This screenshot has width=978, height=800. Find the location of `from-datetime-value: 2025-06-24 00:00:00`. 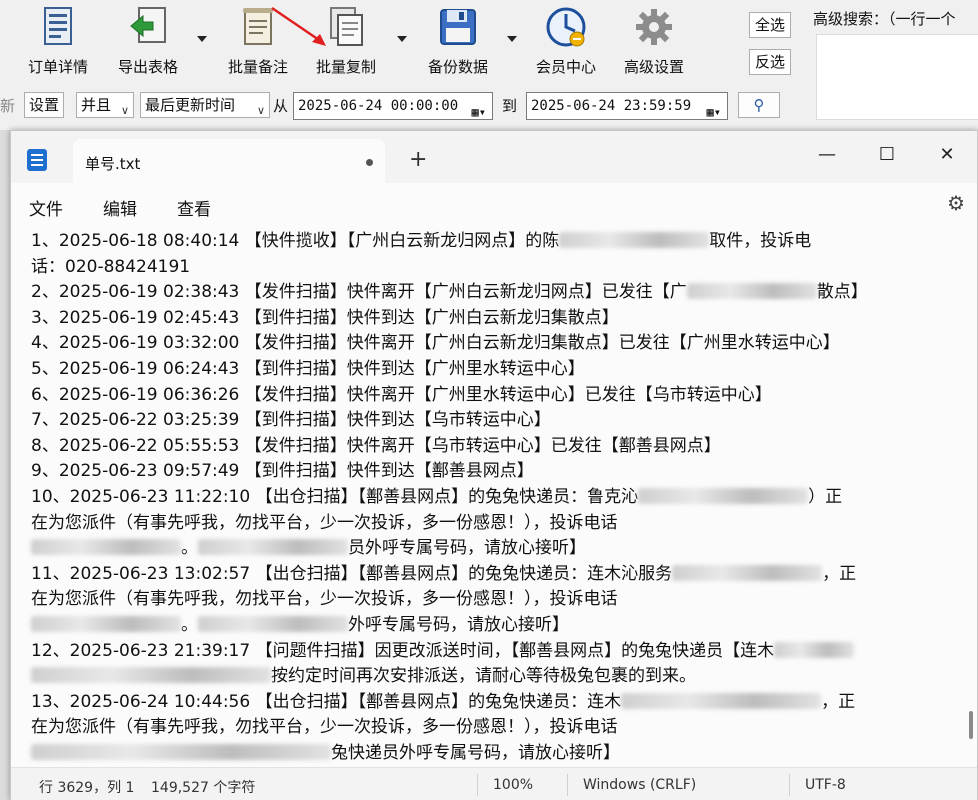

from-datetime-value: 2025-06-24 00:00:00 is located at coordinates (378, 106).